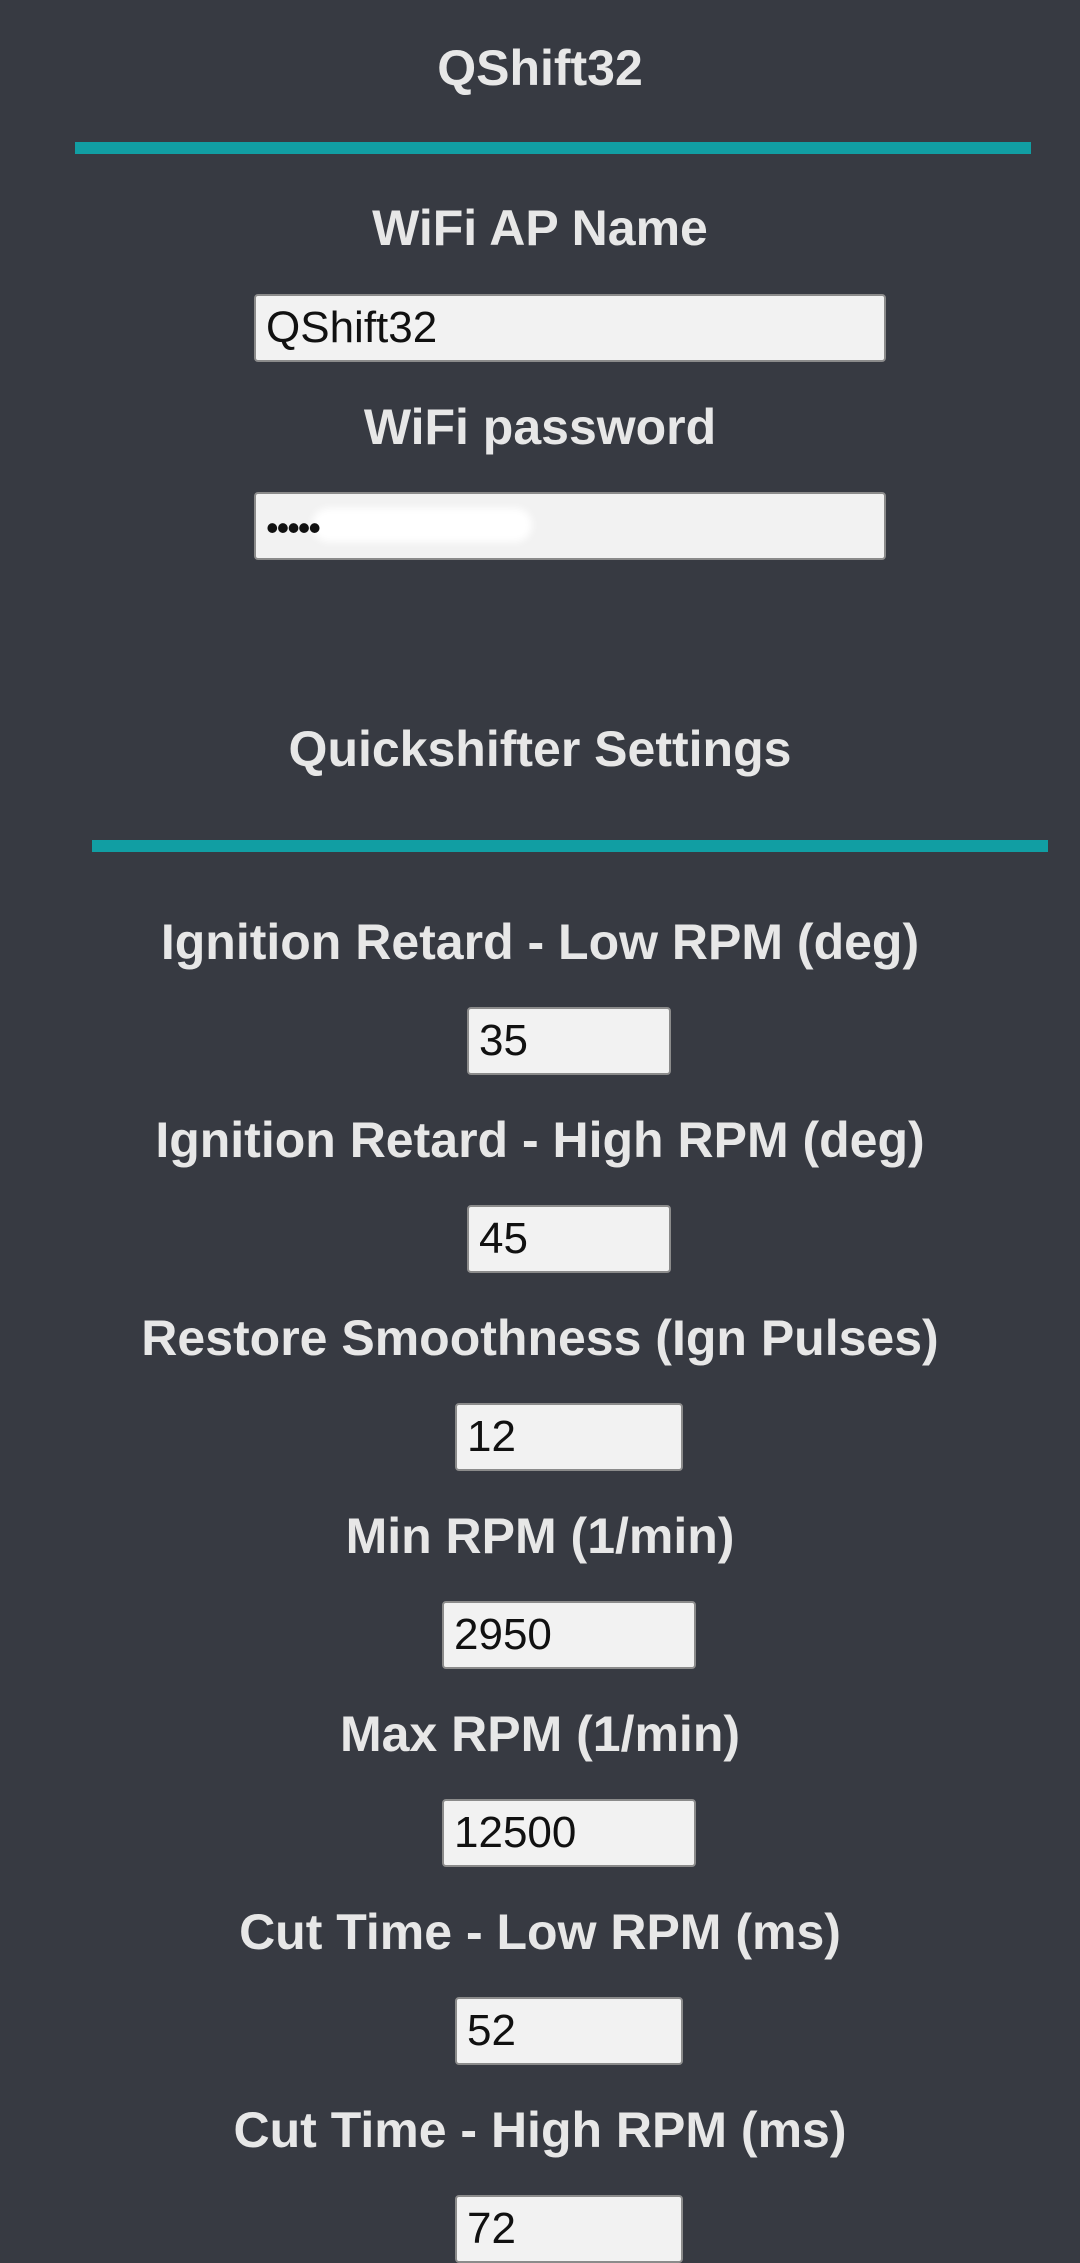  Describe the element at coordinates (569, 2031) in the screenshot. I see `cut-time-low-input: 52` at that location.